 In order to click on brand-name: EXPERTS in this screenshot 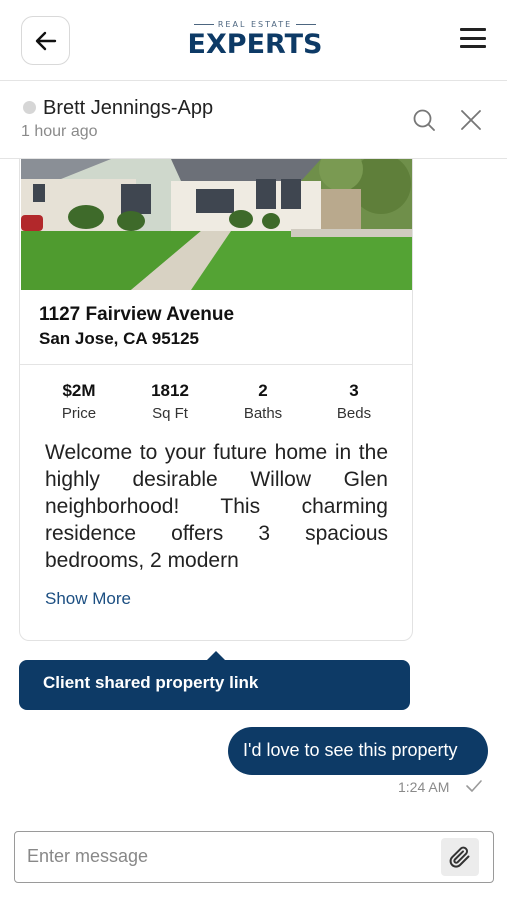, I will do `click(255, 44)`.